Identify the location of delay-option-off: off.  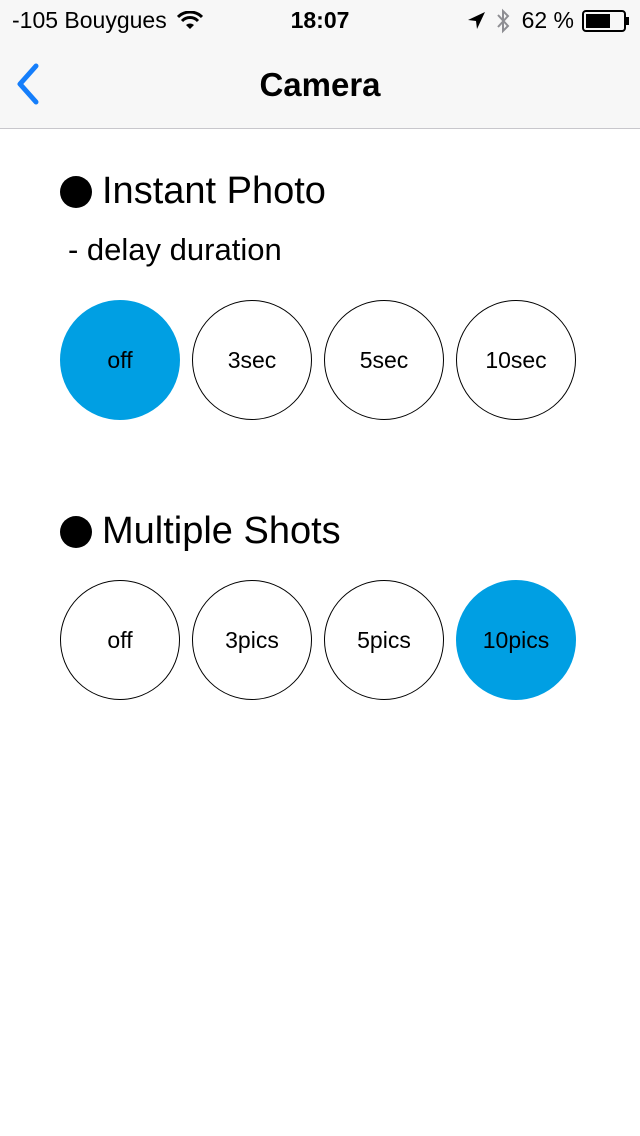
(120, 360).